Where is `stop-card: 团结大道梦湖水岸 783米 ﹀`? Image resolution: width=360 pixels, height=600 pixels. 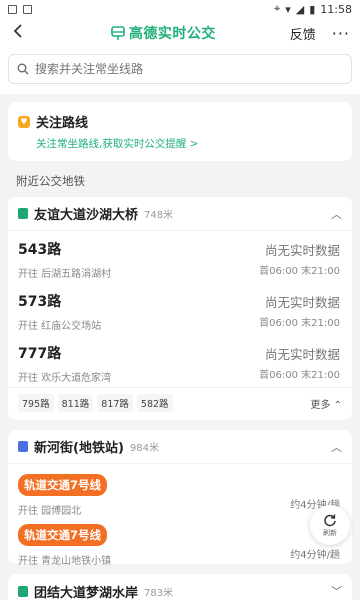
stop-card: 团结大道梦湖水岸 783米 ﹀ is located at coordinates (180, 587).